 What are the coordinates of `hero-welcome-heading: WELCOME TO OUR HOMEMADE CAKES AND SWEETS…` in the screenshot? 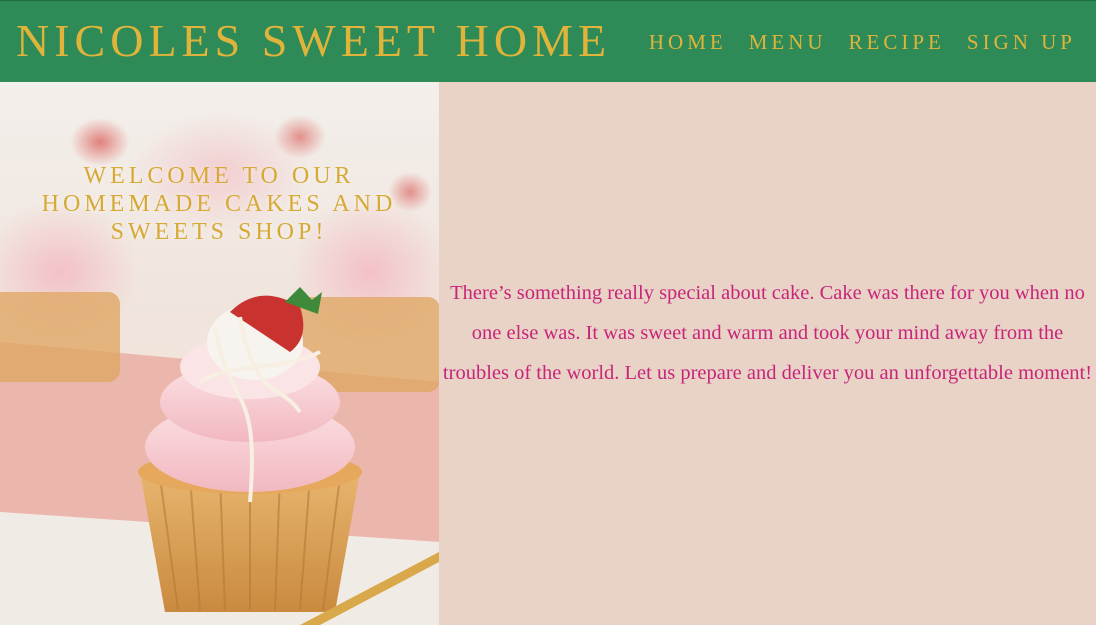 It's located at (219, 204).